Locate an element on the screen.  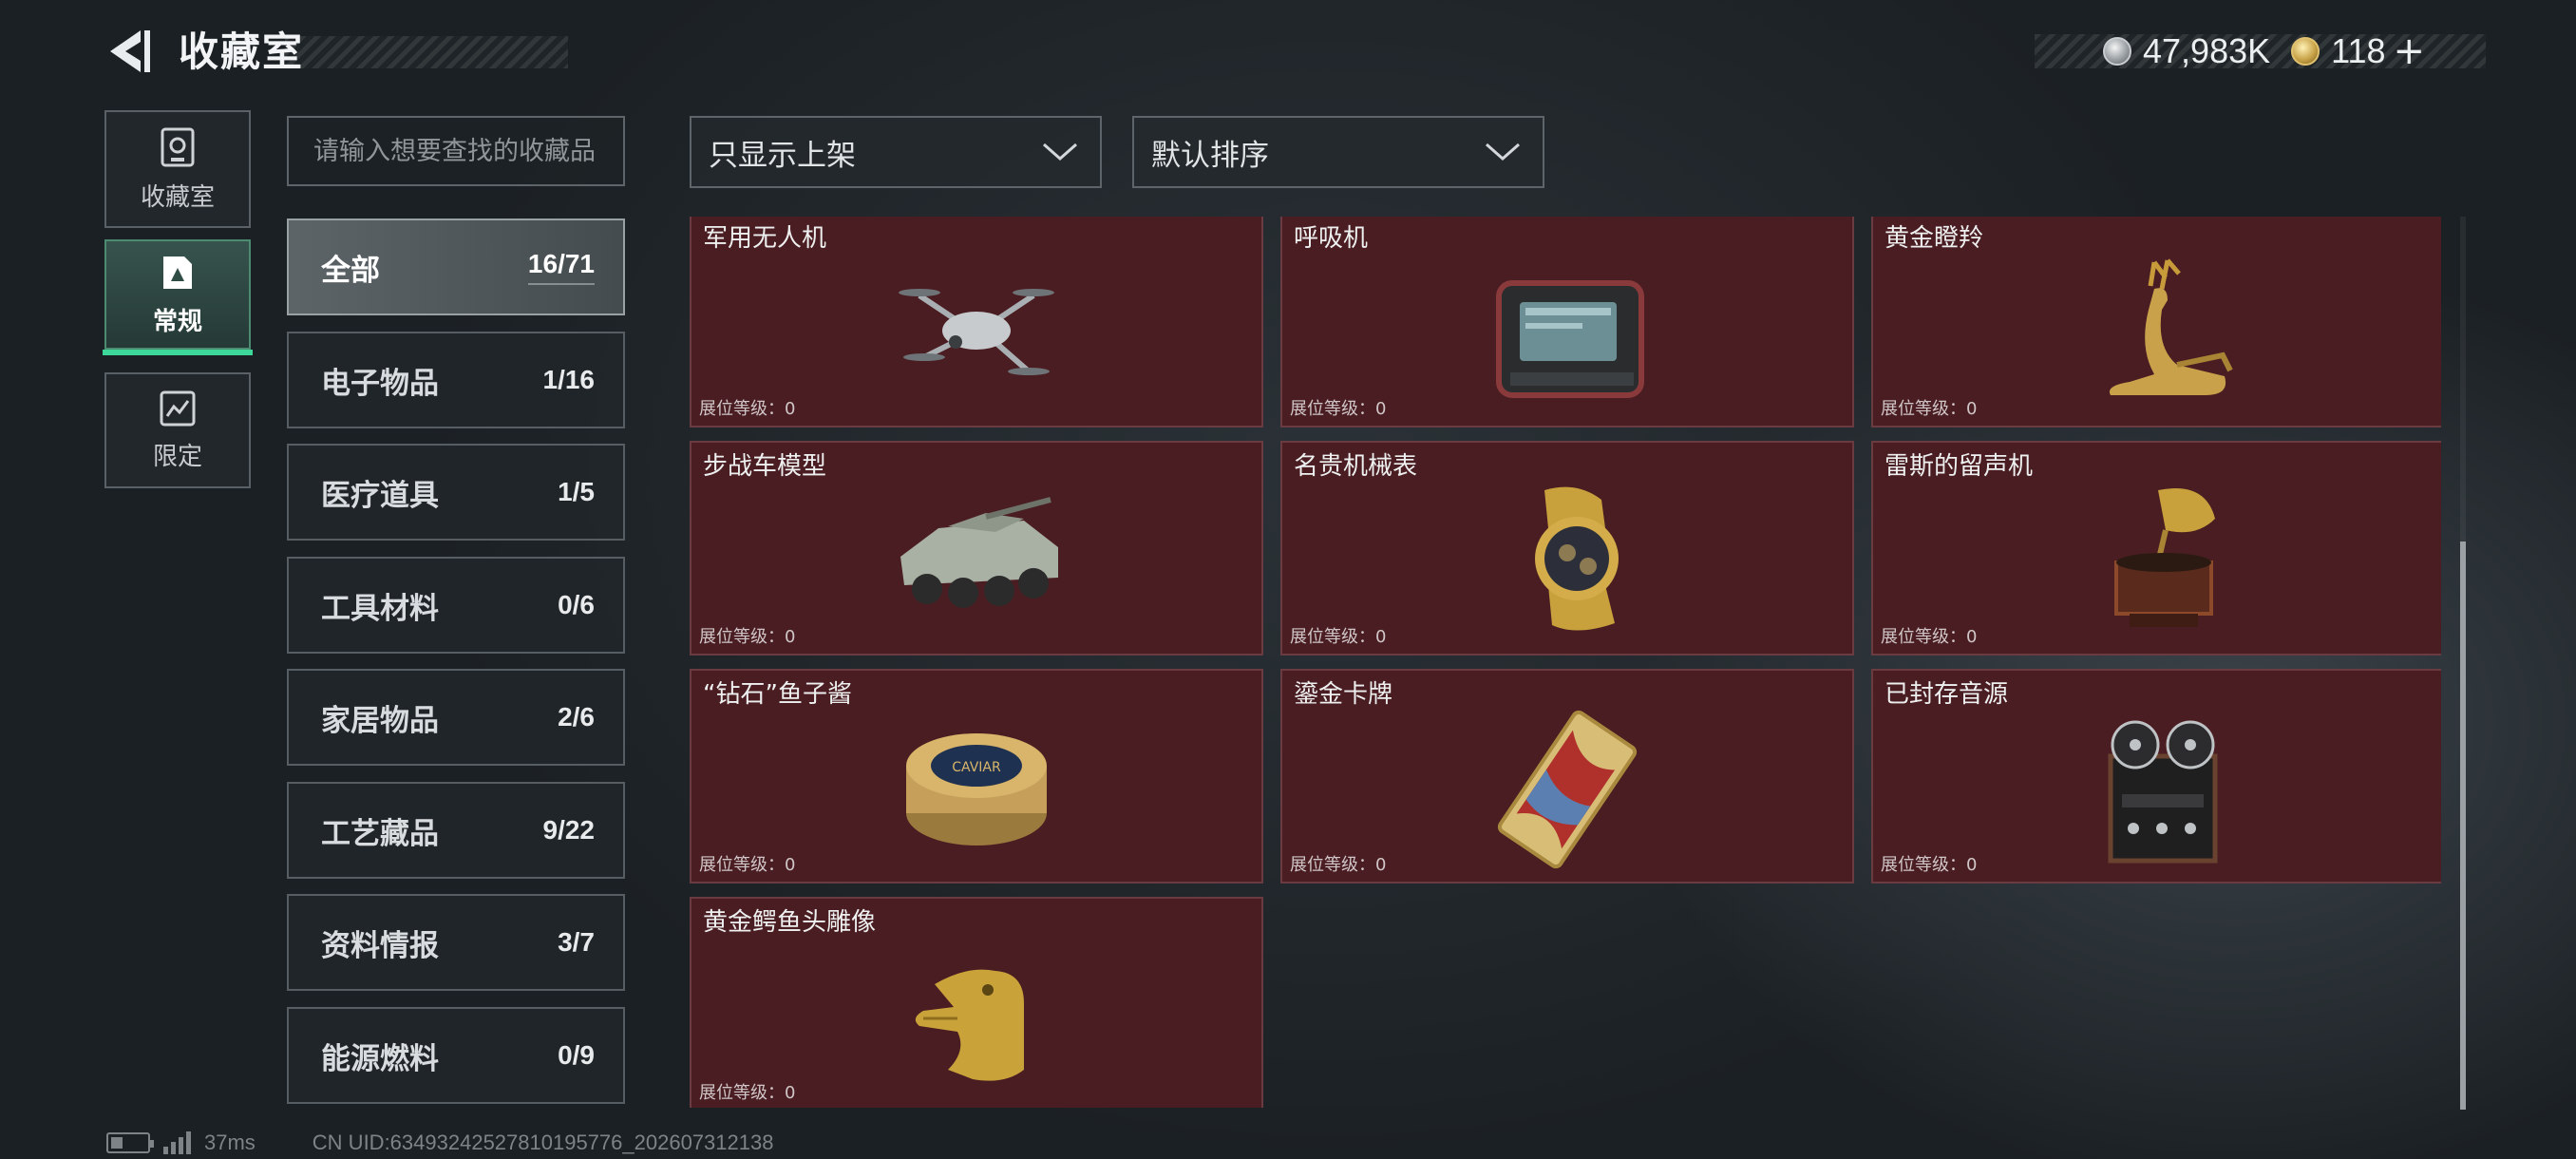
golden-croc-statue-icon is located at coordinates (969, 1025).